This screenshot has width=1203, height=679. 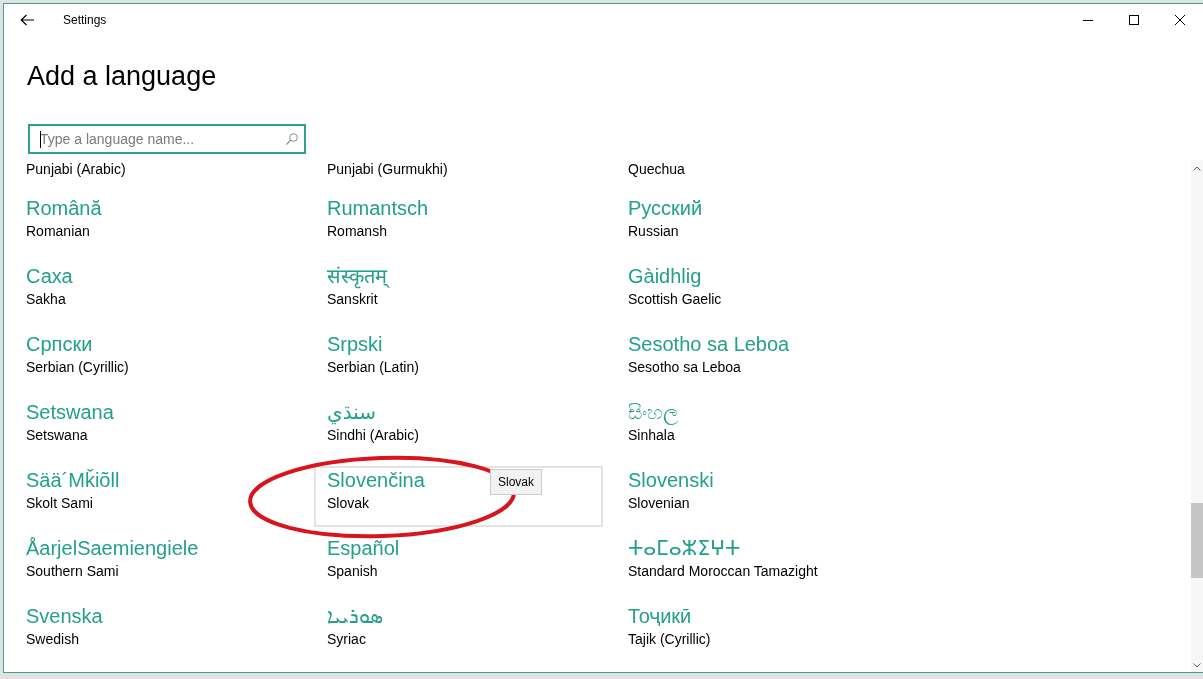 What do you see at coordinates (1197, 416) in the screenshot?
I see `scrollbar-track` at bounding box center [1197, 416].